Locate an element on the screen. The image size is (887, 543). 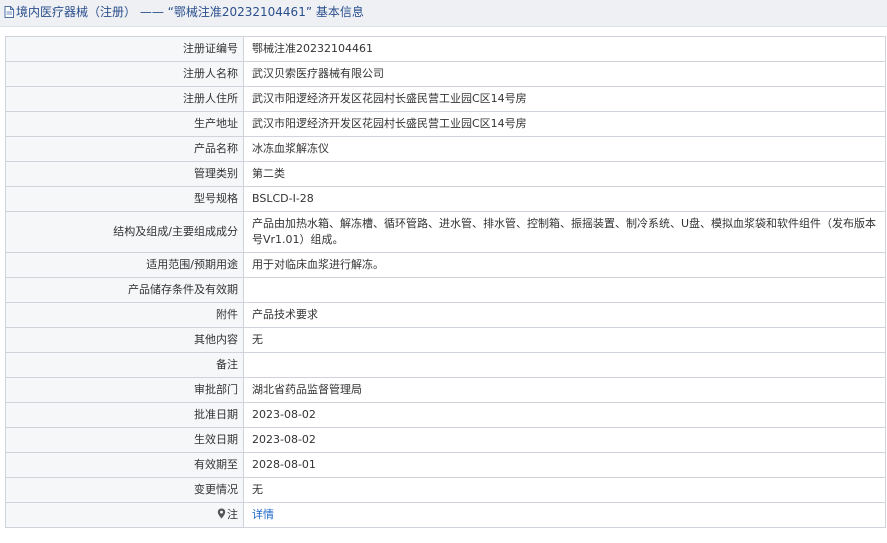
info-row: 有效期至 2028-08-01 is located at coordinates (445, 465).